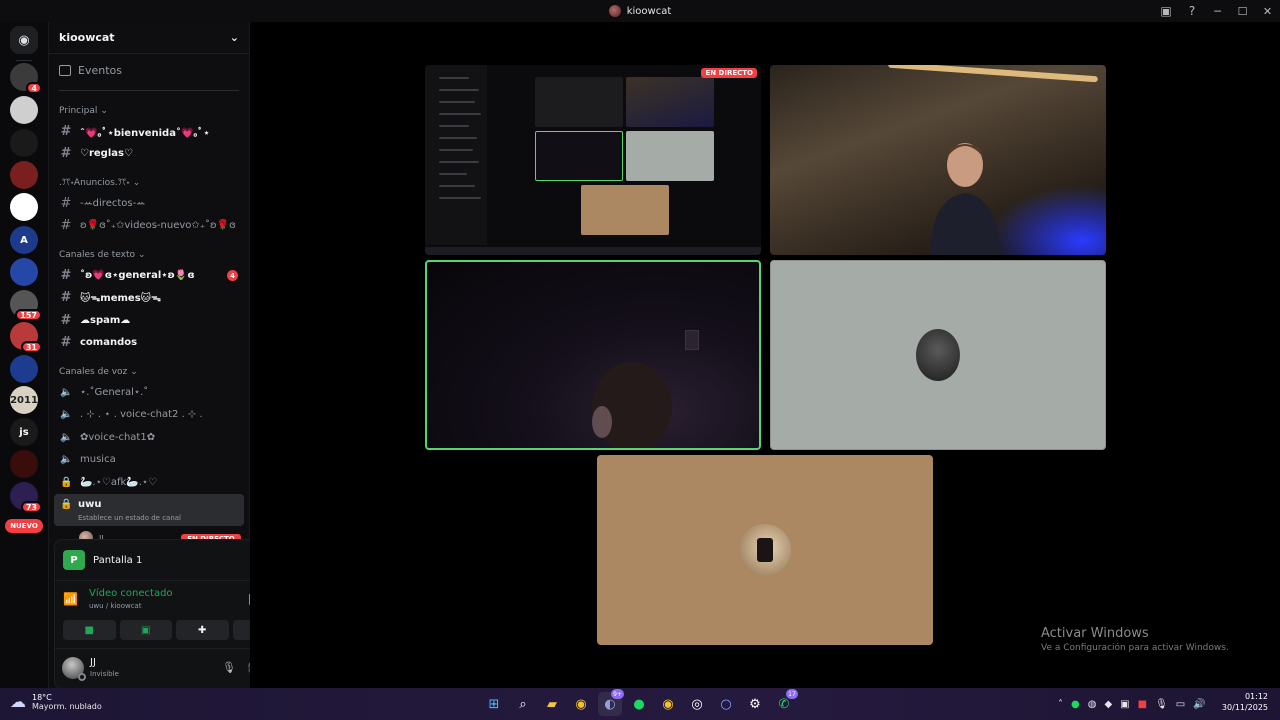  What do you see at coordinates (26, 337) in the screenshot?
I see `server-icon: 31` at bounding box center [26, 337].